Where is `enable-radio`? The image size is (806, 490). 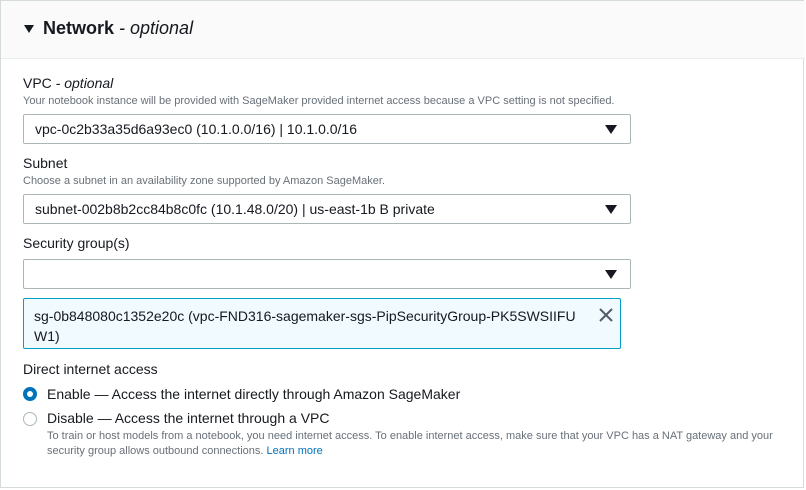 enable-radio is located at coordinates (30, 394).